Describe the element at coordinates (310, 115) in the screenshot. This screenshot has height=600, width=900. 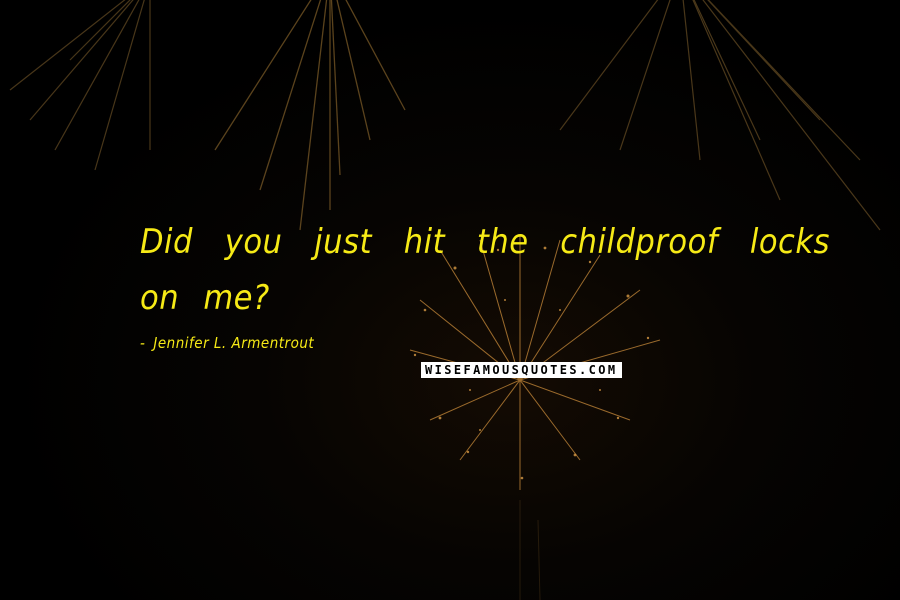
I see `firework-burst-top-center` at that location.